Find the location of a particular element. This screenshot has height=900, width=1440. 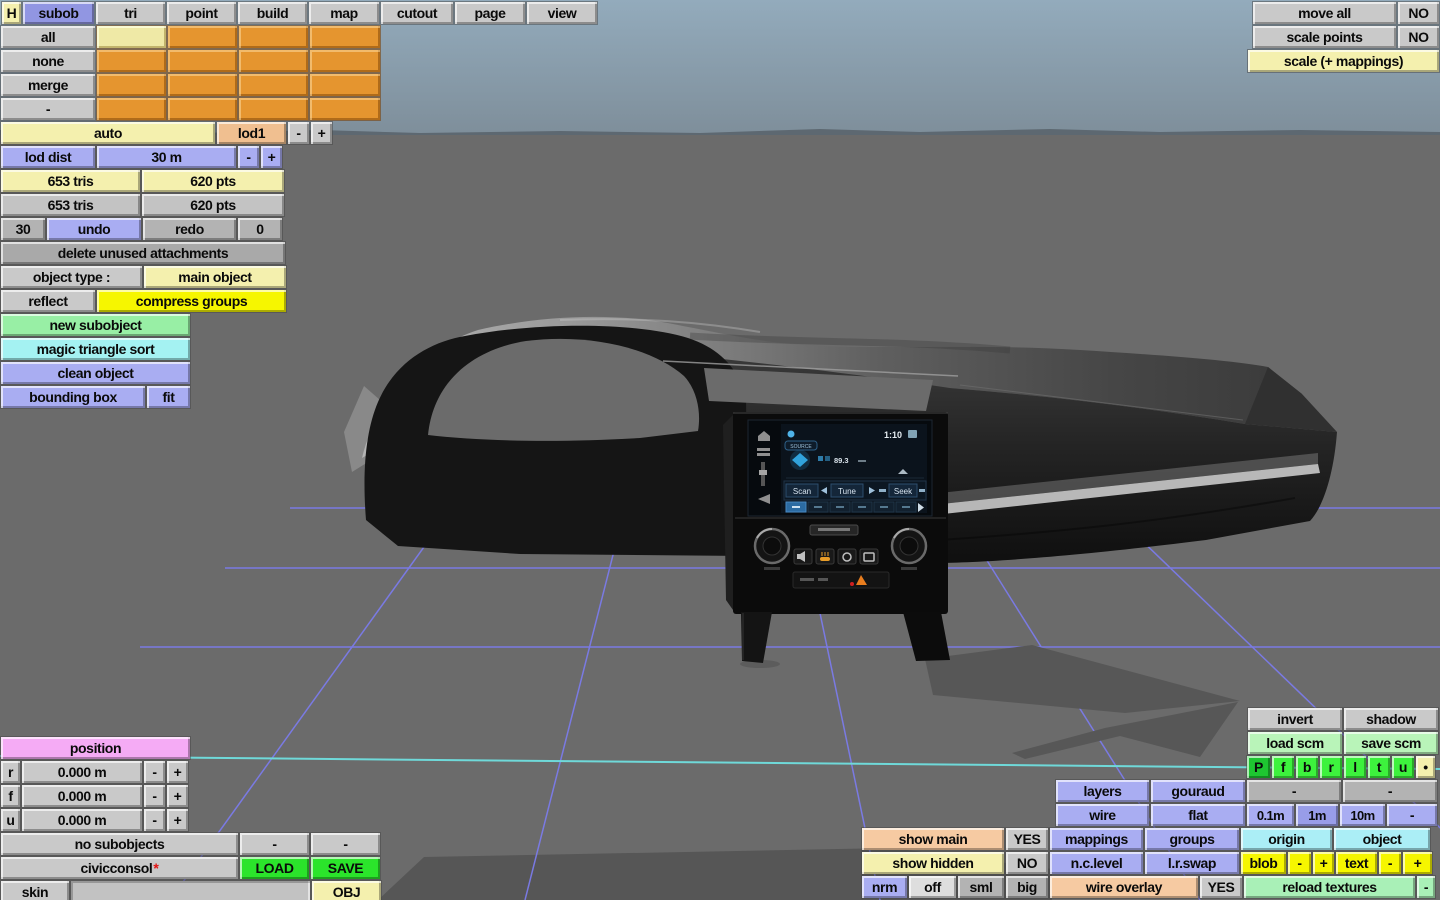

position-f-minus-button: - is located at coordinates (154, 796).